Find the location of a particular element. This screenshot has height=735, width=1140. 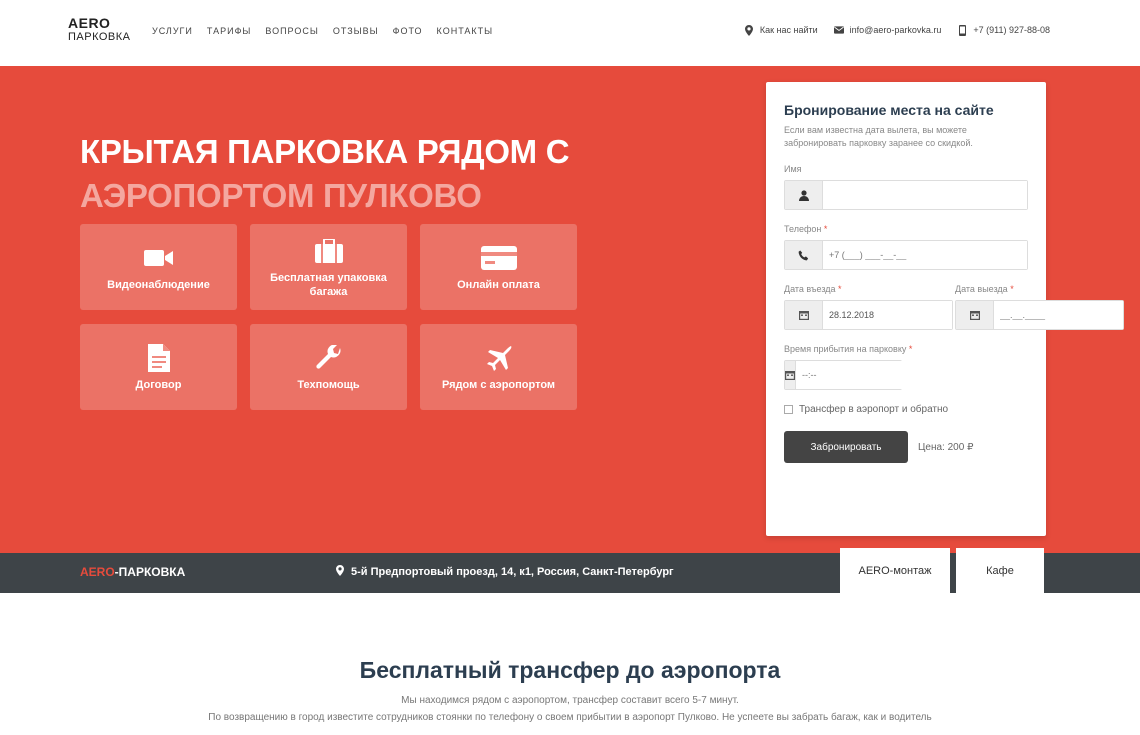

feature-online-payment: Онлайн оплата is located at coordinates (498, 267).